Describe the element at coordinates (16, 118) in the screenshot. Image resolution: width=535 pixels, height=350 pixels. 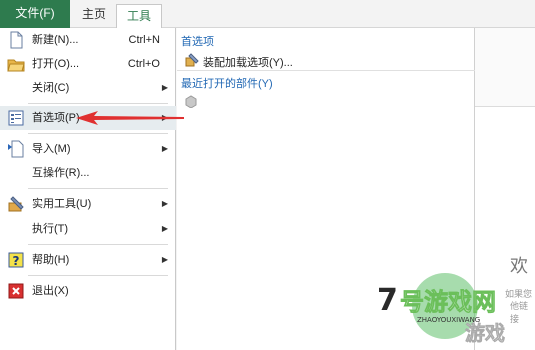
I see `preferences-icon` at that location.